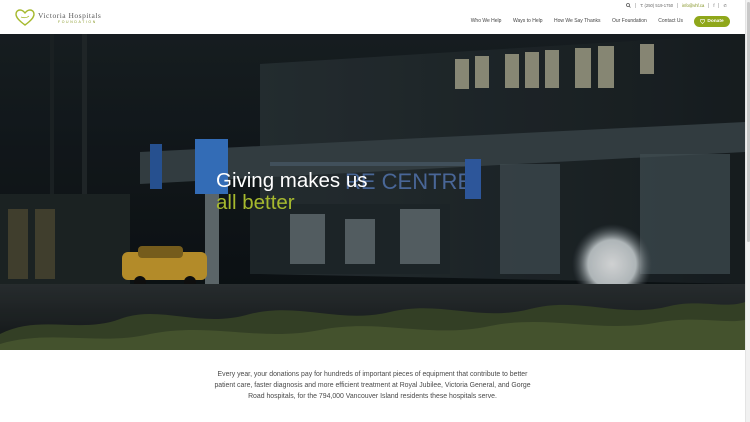  I want to click on social-icon: ✆, so click(725, 5).